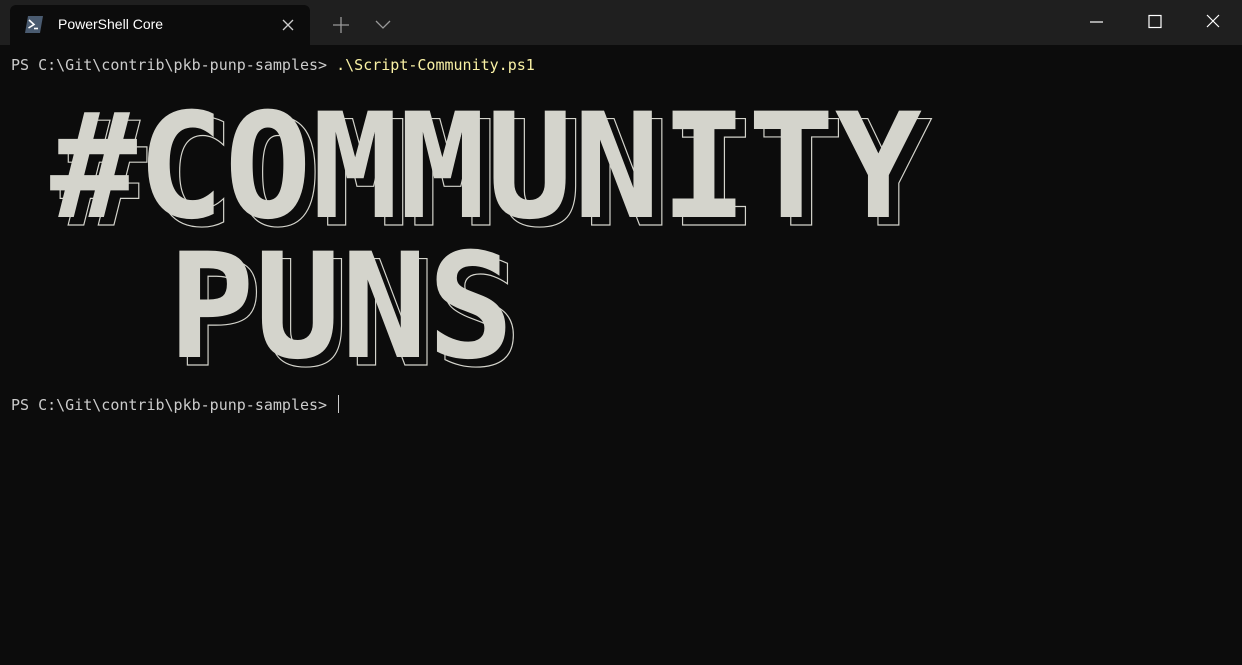  What do you see at coordinates (383, 25) in the screenshot?
I see `chevron-down-icon` at bounding box center [383, 25].